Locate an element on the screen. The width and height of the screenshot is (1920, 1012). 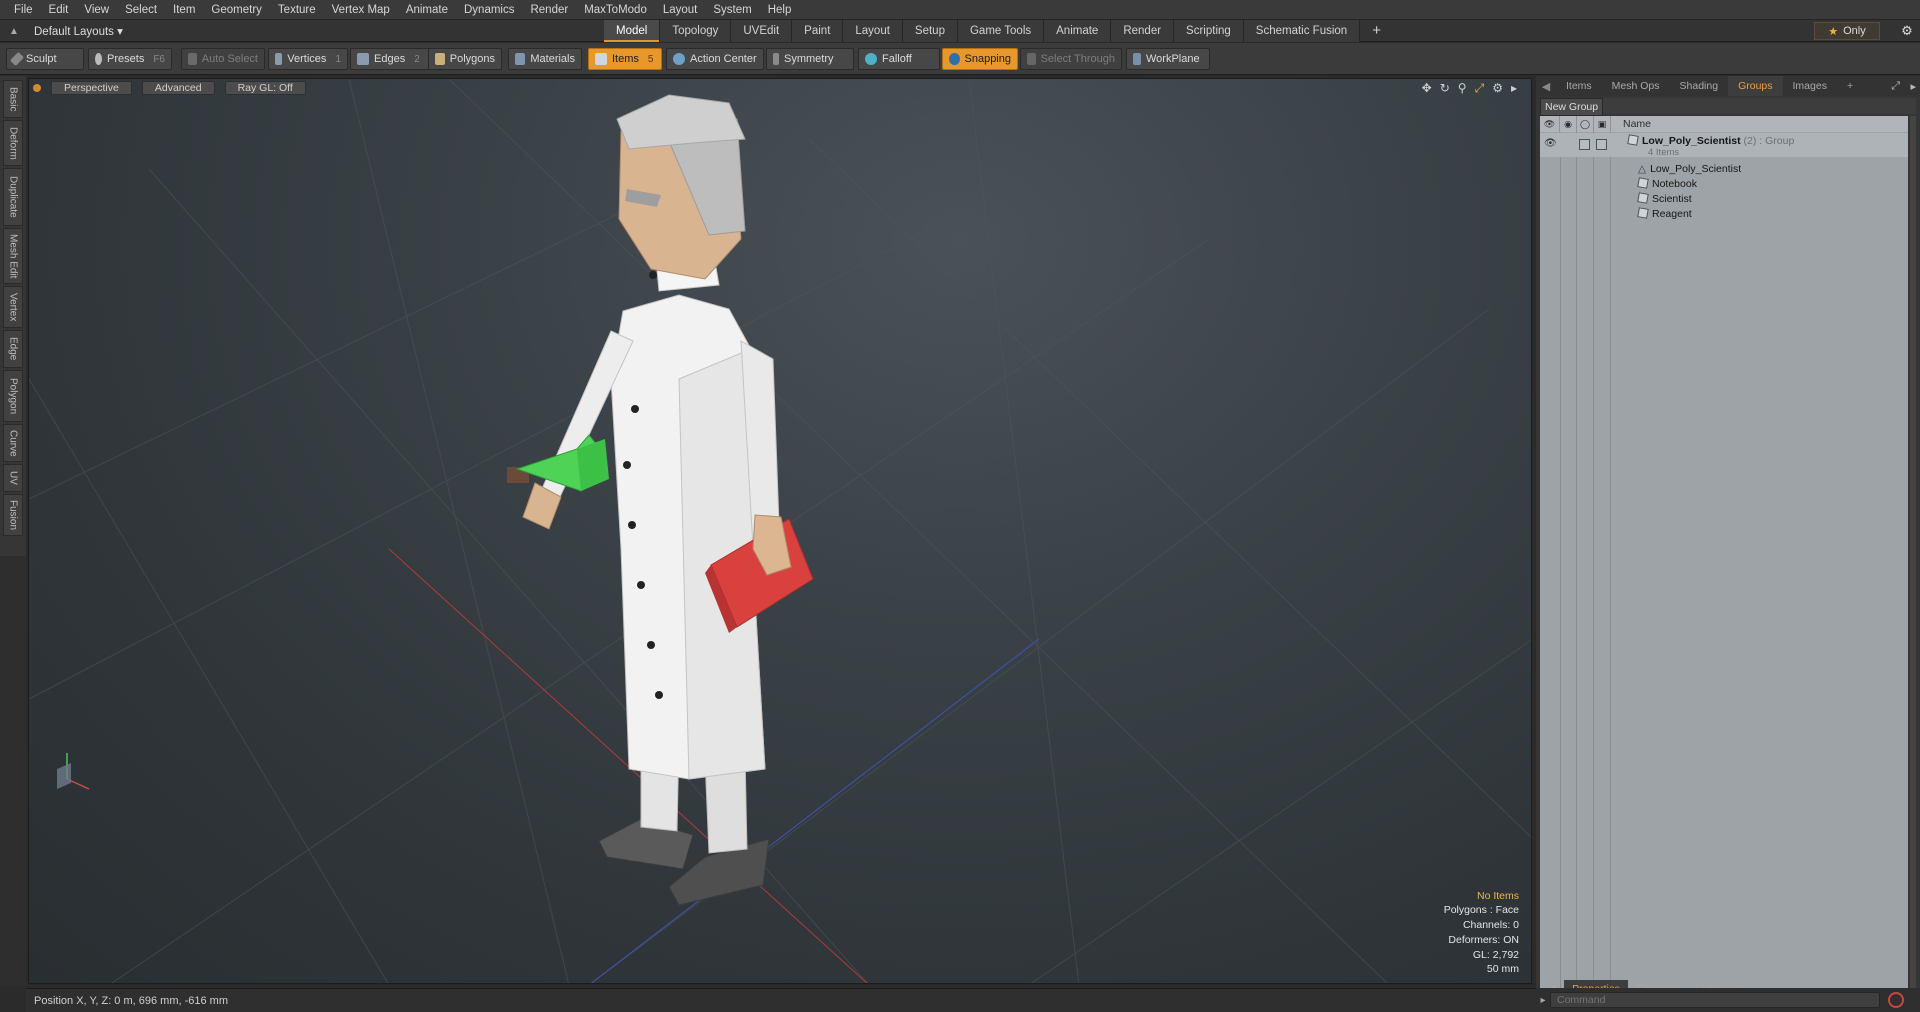
vtab-edge: Edge is located at coordinates (13, 349).